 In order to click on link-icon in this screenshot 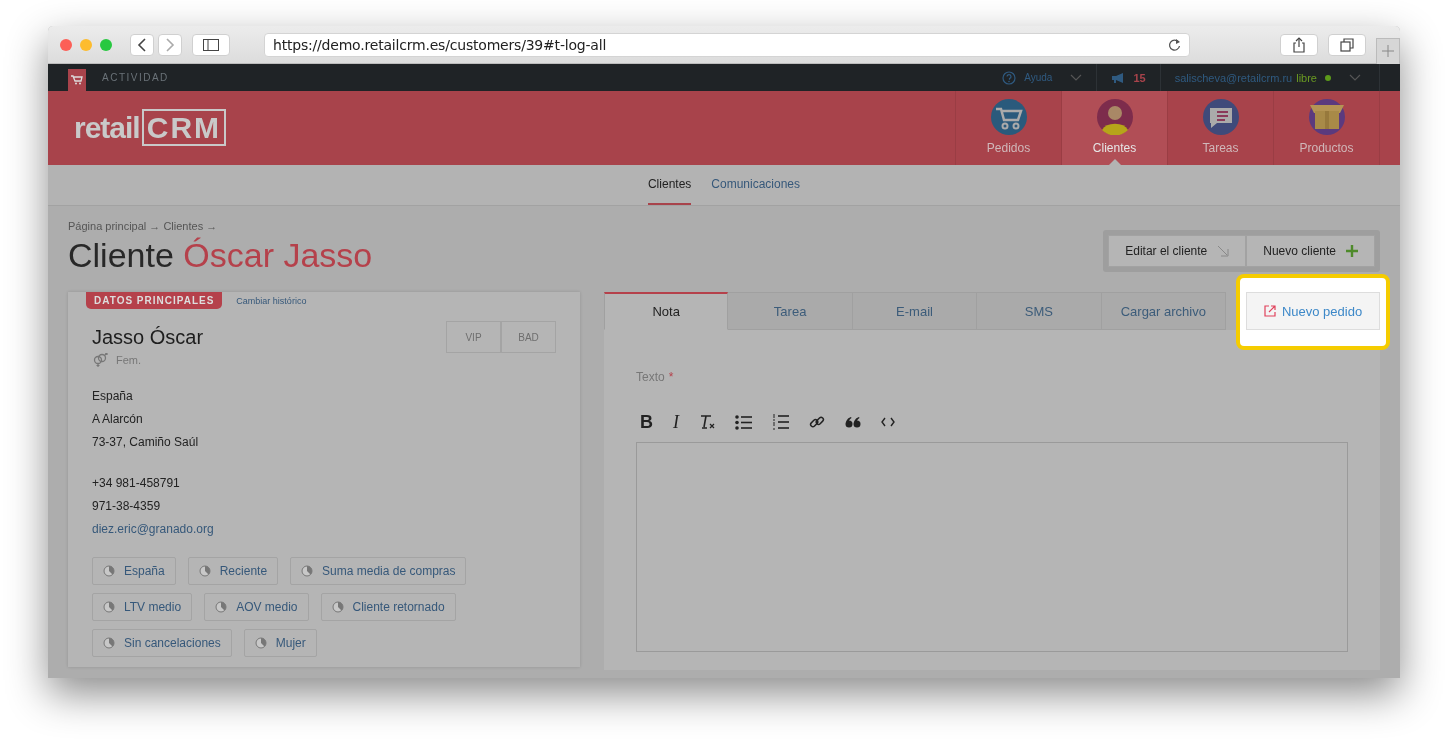, I will do `click(817, 422)`.